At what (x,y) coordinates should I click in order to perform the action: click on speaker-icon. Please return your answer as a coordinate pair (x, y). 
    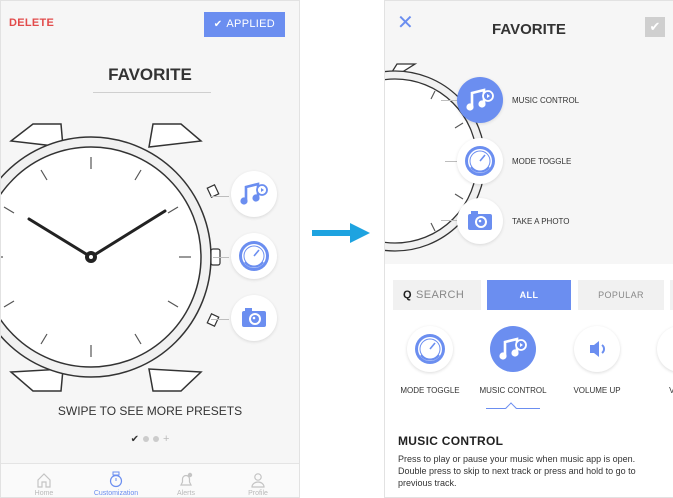
    Looking at the image, I should click on (597, 349).